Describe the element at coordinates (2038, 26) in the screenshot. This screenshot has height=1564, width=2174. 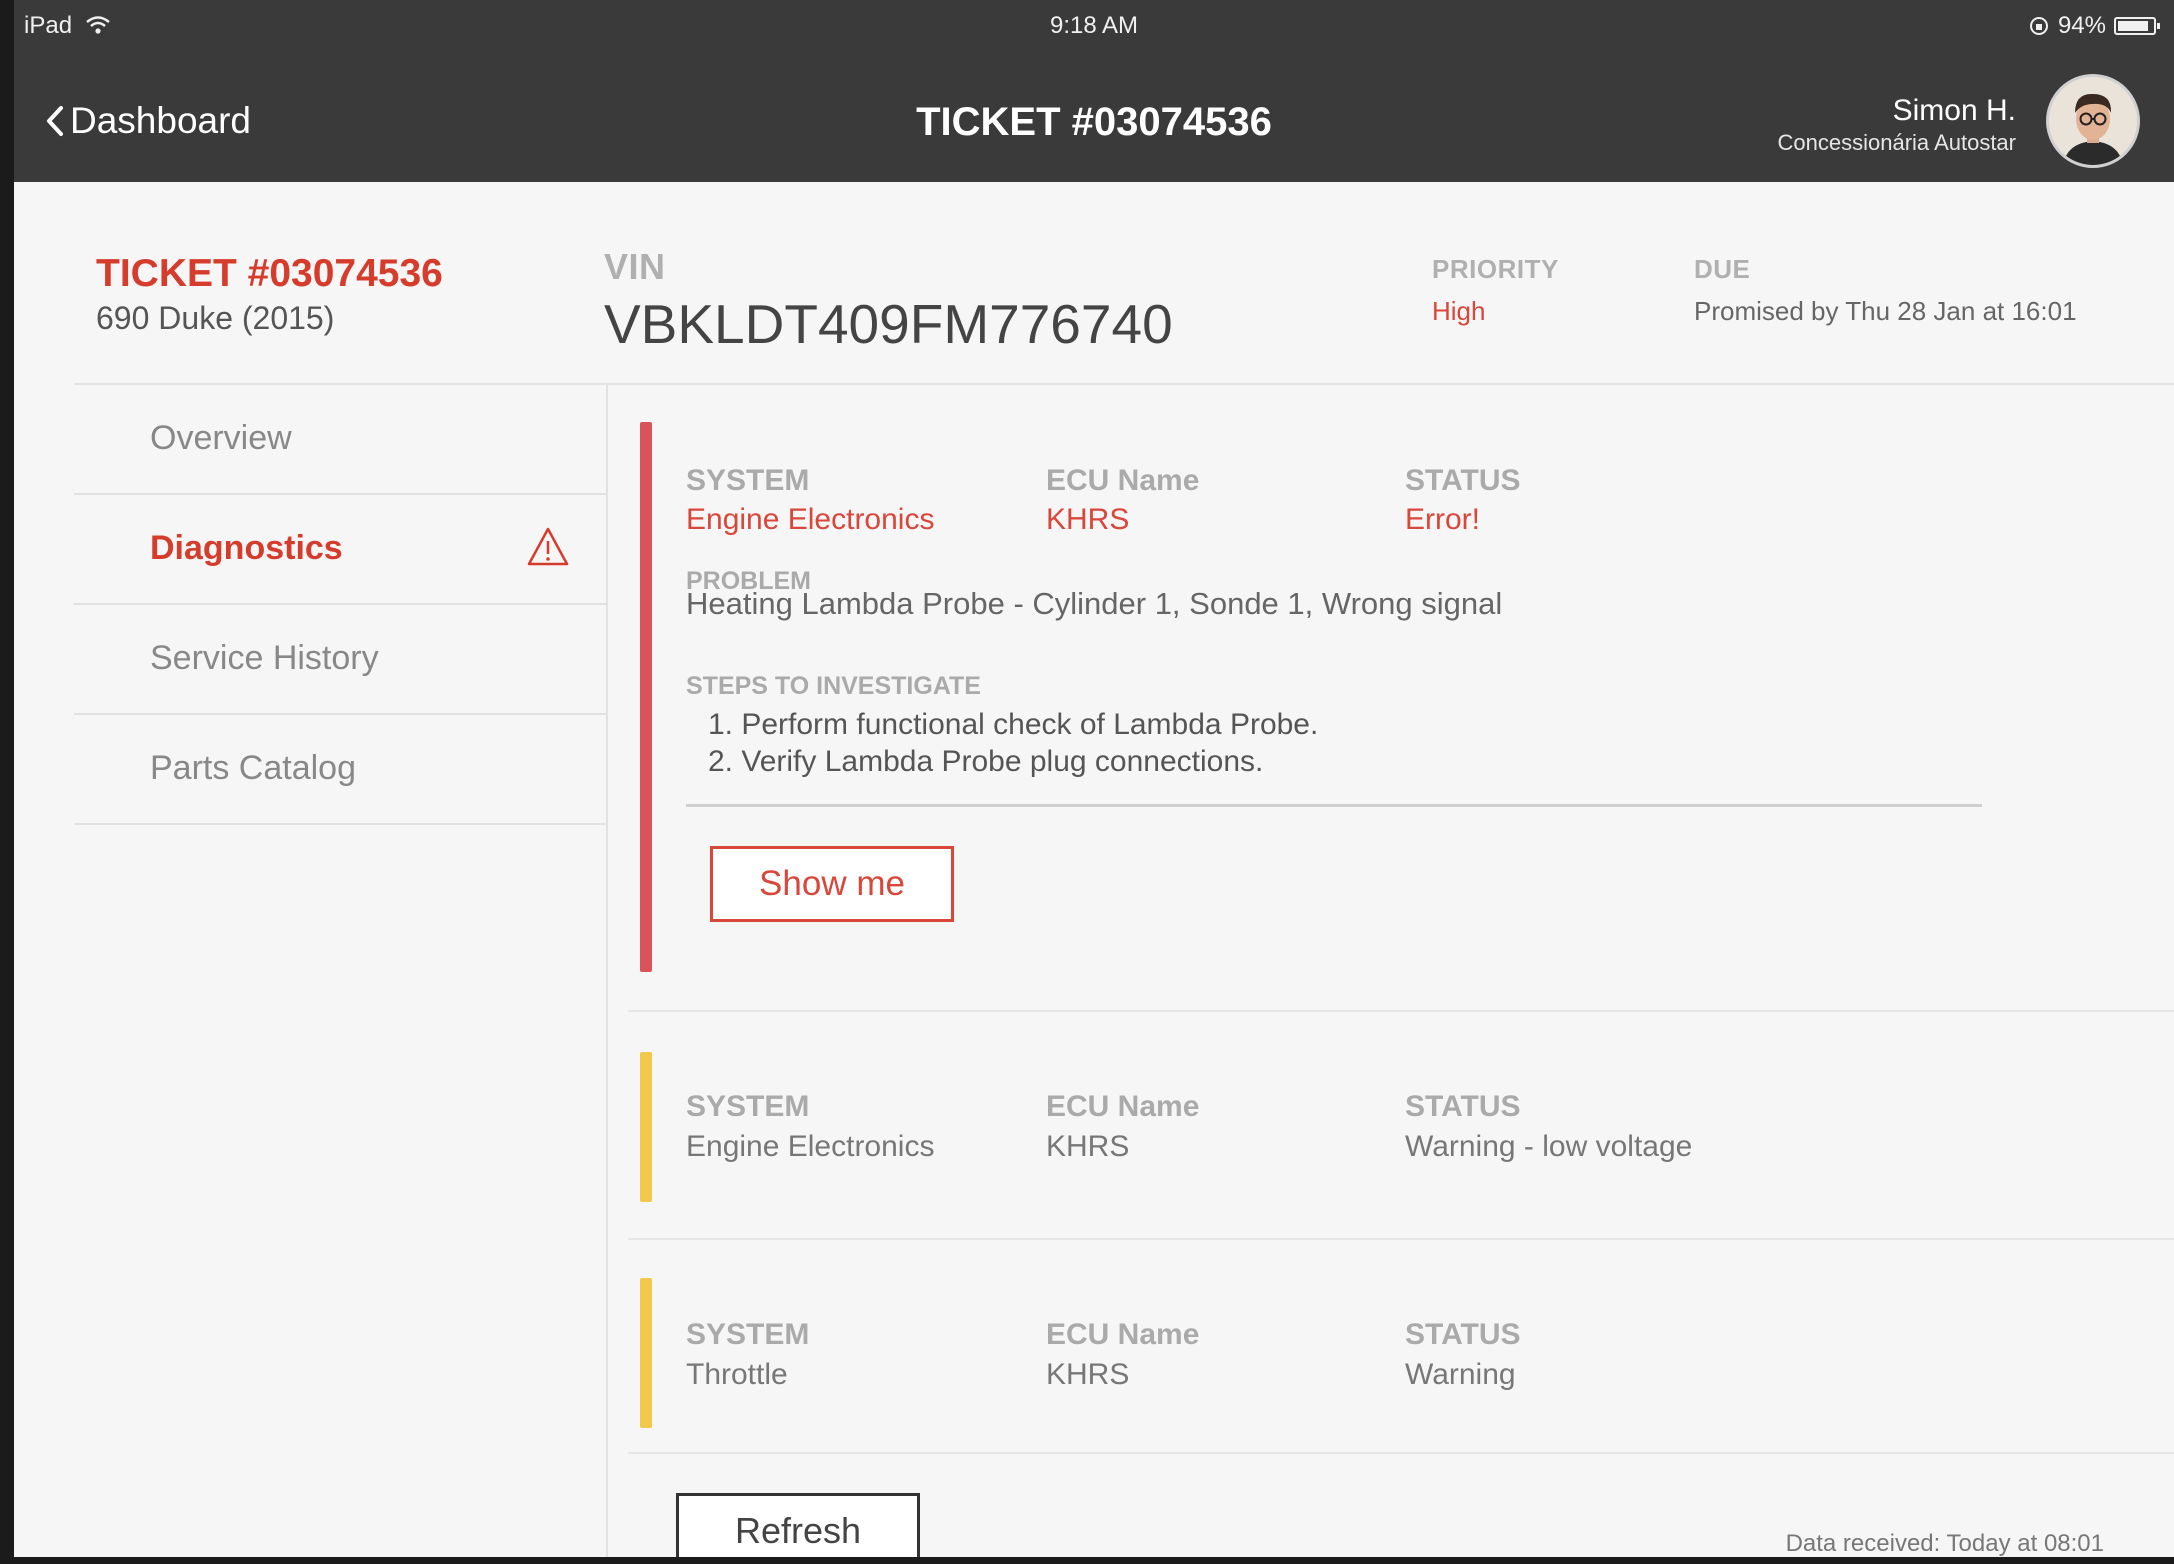
I see `rotation-lock-icon` at that location.